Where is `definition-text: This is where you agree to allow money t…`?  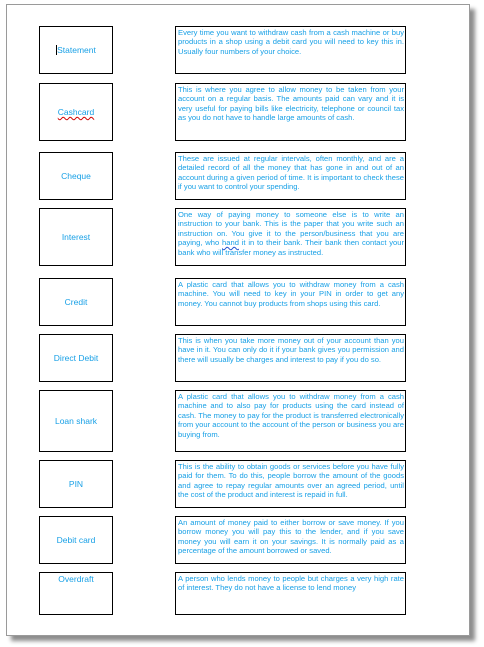 definition-text: This is where you agree to allow money t… is located at coordinates (291, 104).